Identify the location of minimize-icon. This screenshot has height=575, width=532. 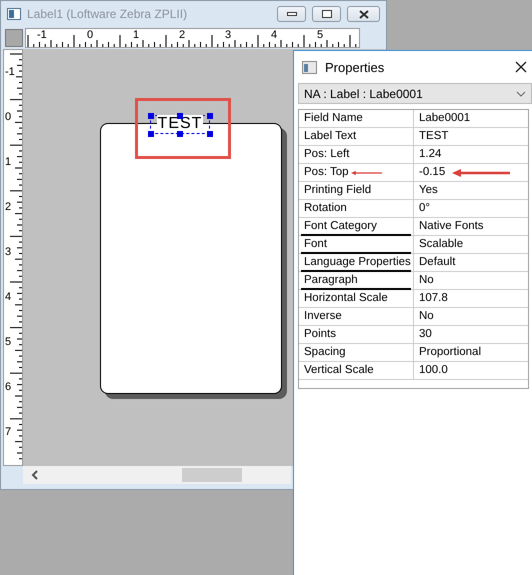
(291, 14).